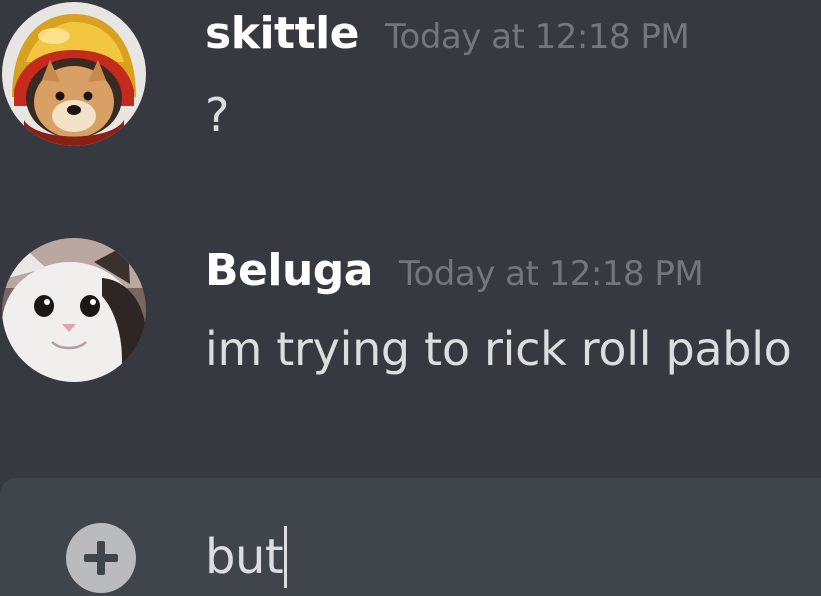 This screenshot has height=596, width=821. I want to click on message-input: but, so click(246, 557).